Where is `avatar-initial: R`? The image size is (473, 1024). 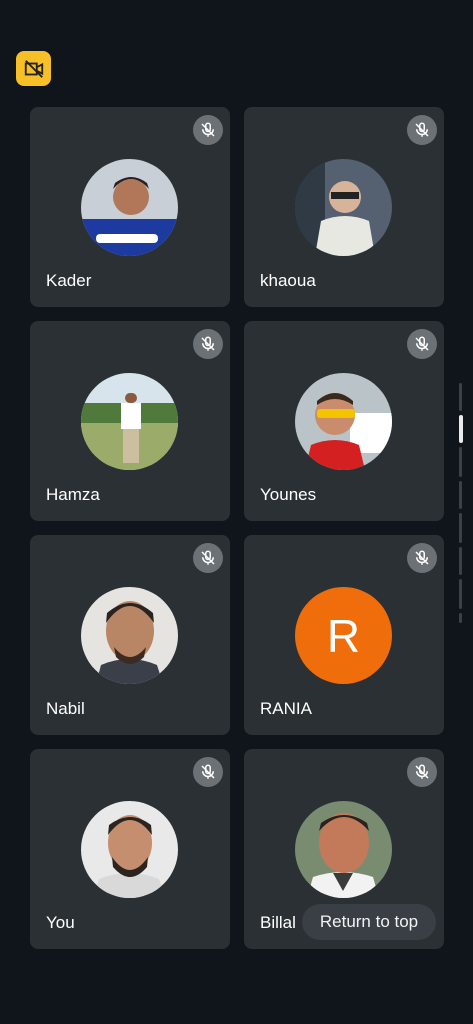 avatar-initial: R is located at coordinates (343, 635).